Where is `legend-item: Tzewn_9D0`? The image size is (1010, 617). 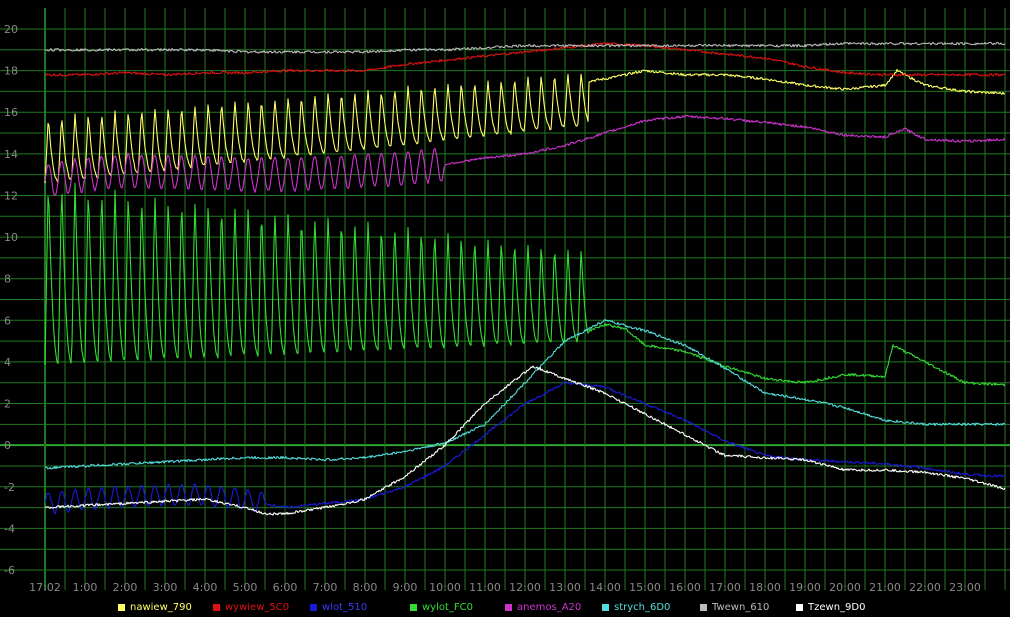 legend-item: Tzewn_9D0 is located at coordinates (830, 607).